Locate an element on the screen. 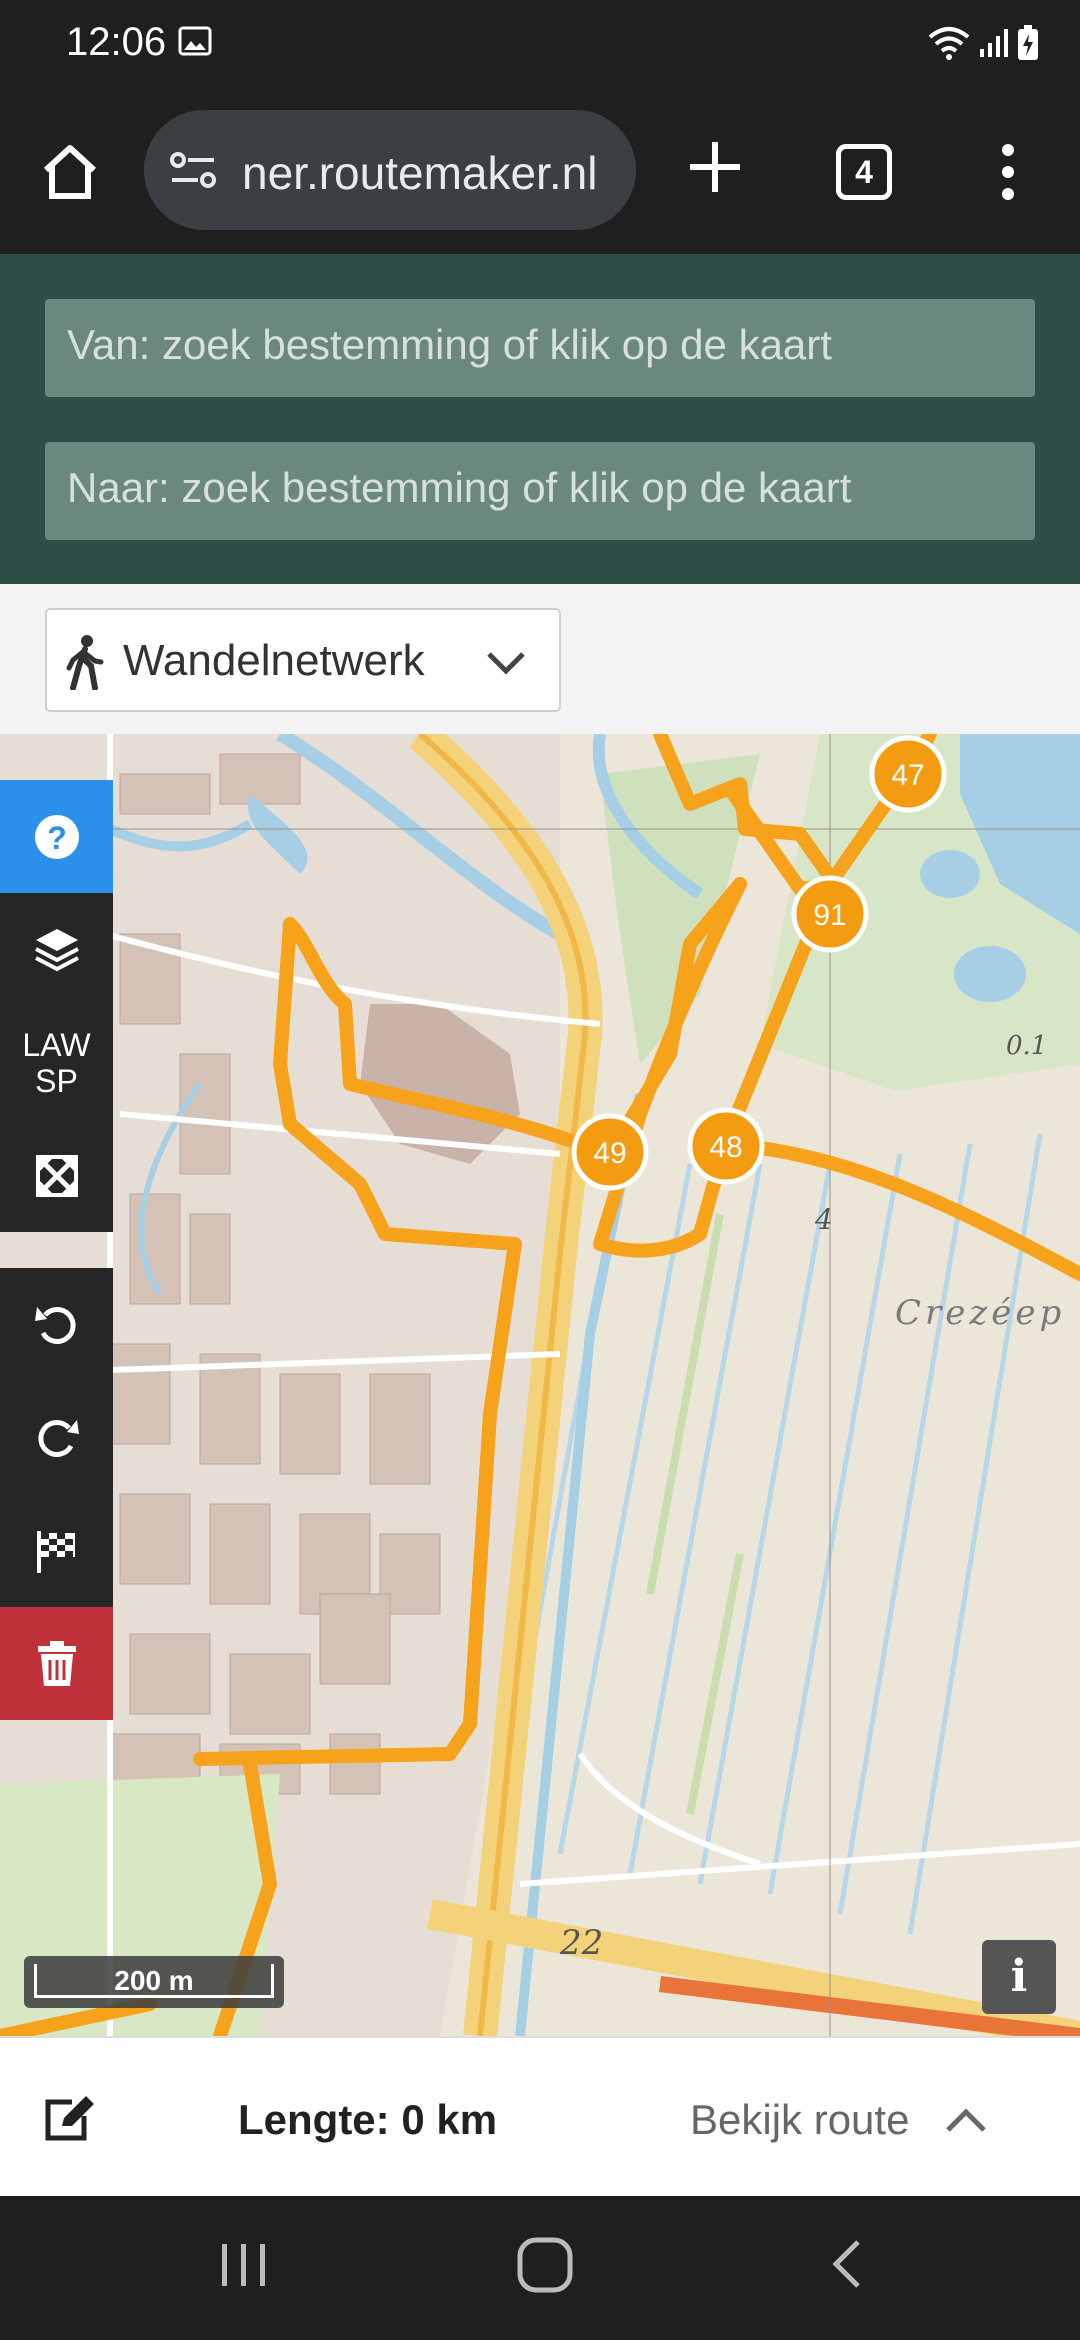 The width and height of the screenshot is (1080, 2340). redo-button is located at coordinates (56, 1437).